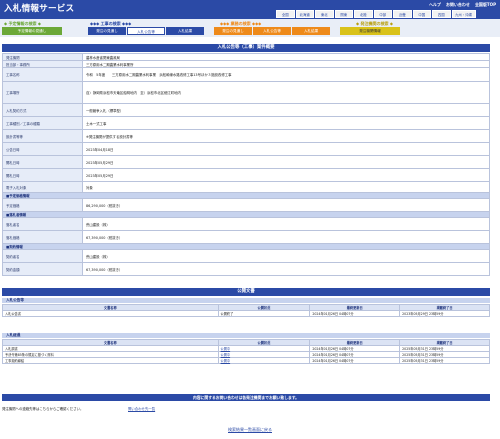 This screenshot has width=500, height=439. Describe the element at coordinates (304, 14) in the screenshot. I see `region-tab: 北海道` at that location.